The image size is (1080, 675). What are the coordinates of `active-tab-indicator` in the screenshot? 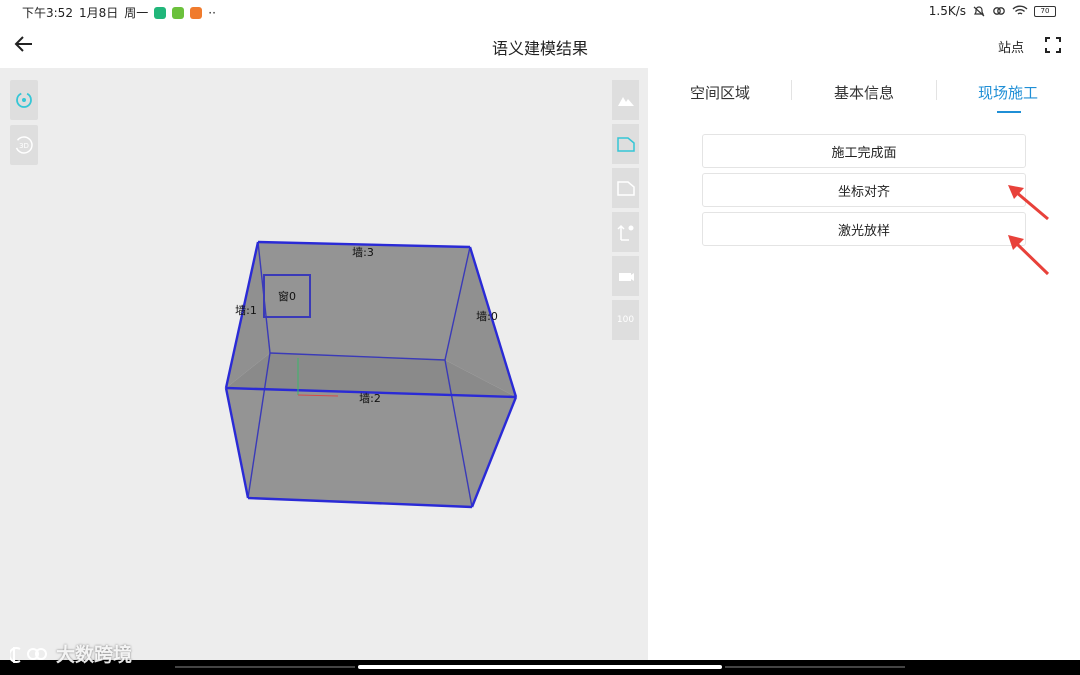 It's located at (1009, 112).